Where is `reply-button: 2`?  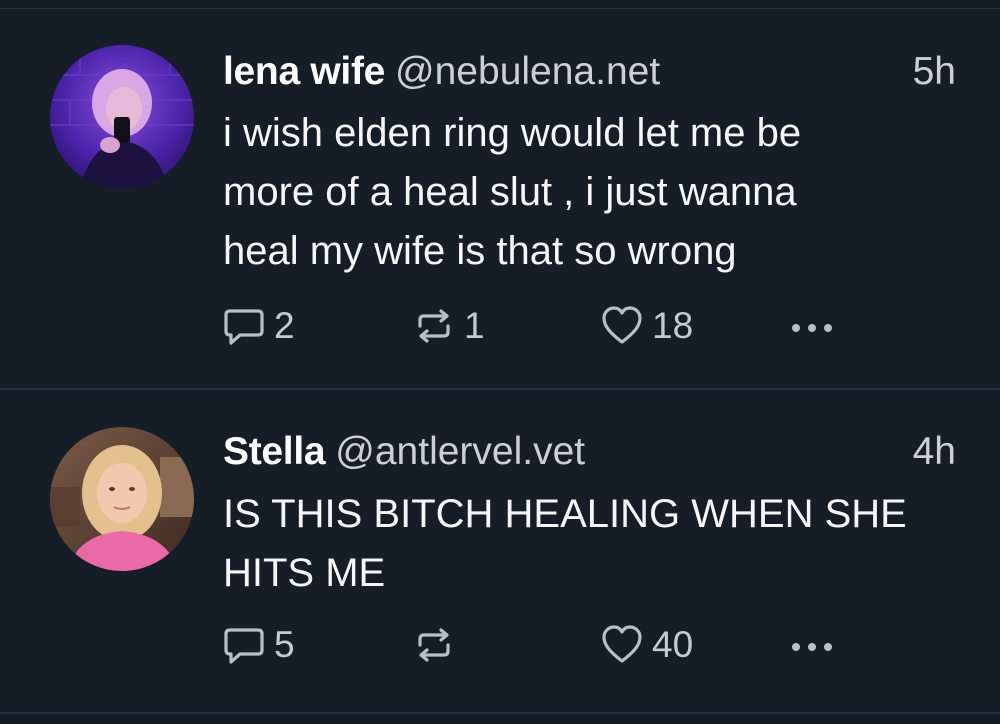 reply-button: 2 is located at coordinates (258, 326).